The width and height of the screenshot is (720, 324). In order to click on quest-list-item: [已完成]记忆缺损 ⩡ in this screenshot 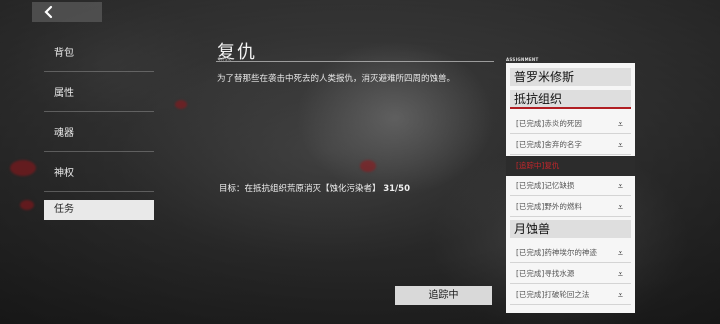, I will do `click(570, 186)`.